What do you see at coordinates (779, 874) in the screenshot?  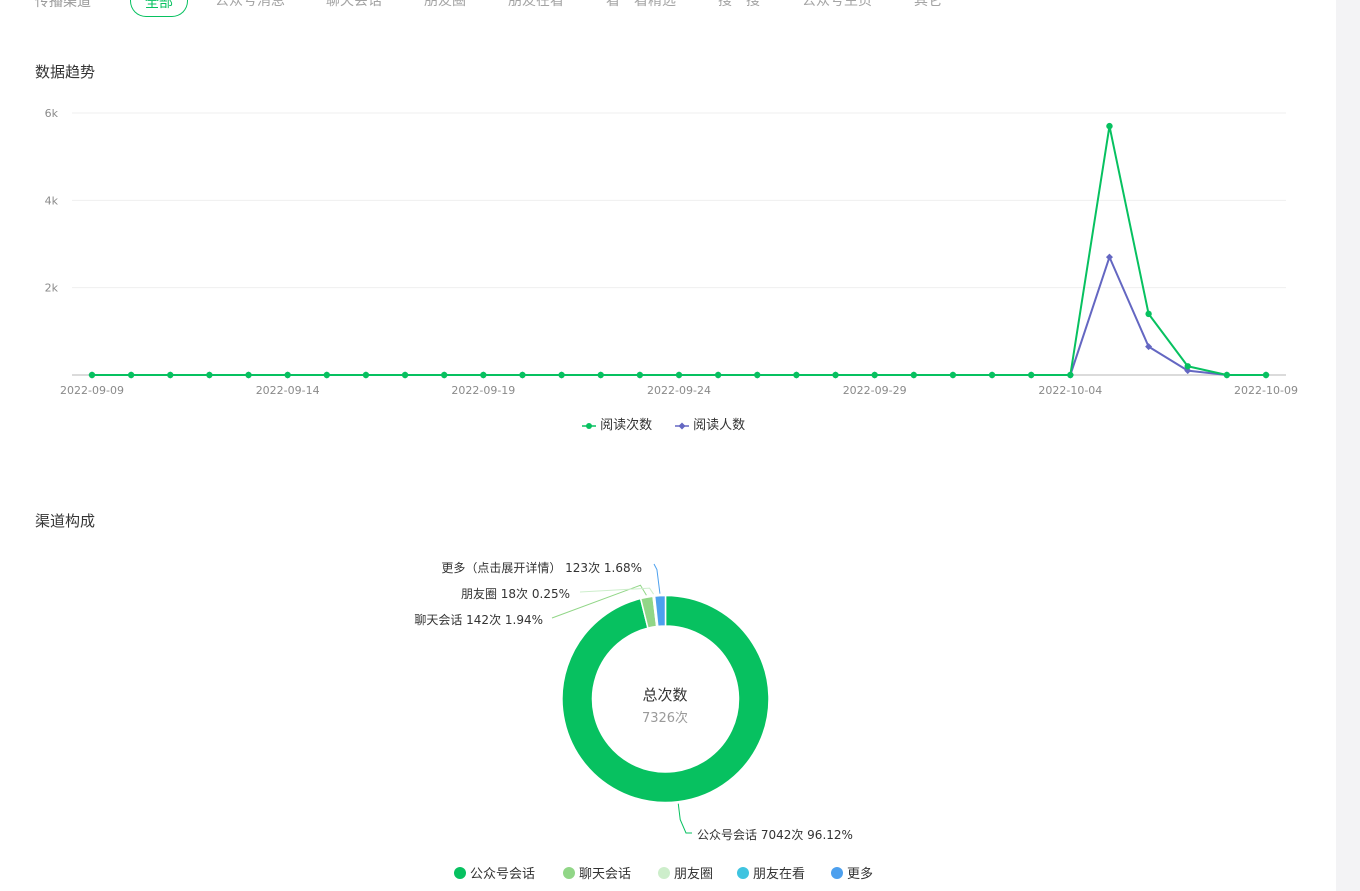 I see `pie-legend-friends-watching-label: 朋友在看` at bounding box center [779, 874].